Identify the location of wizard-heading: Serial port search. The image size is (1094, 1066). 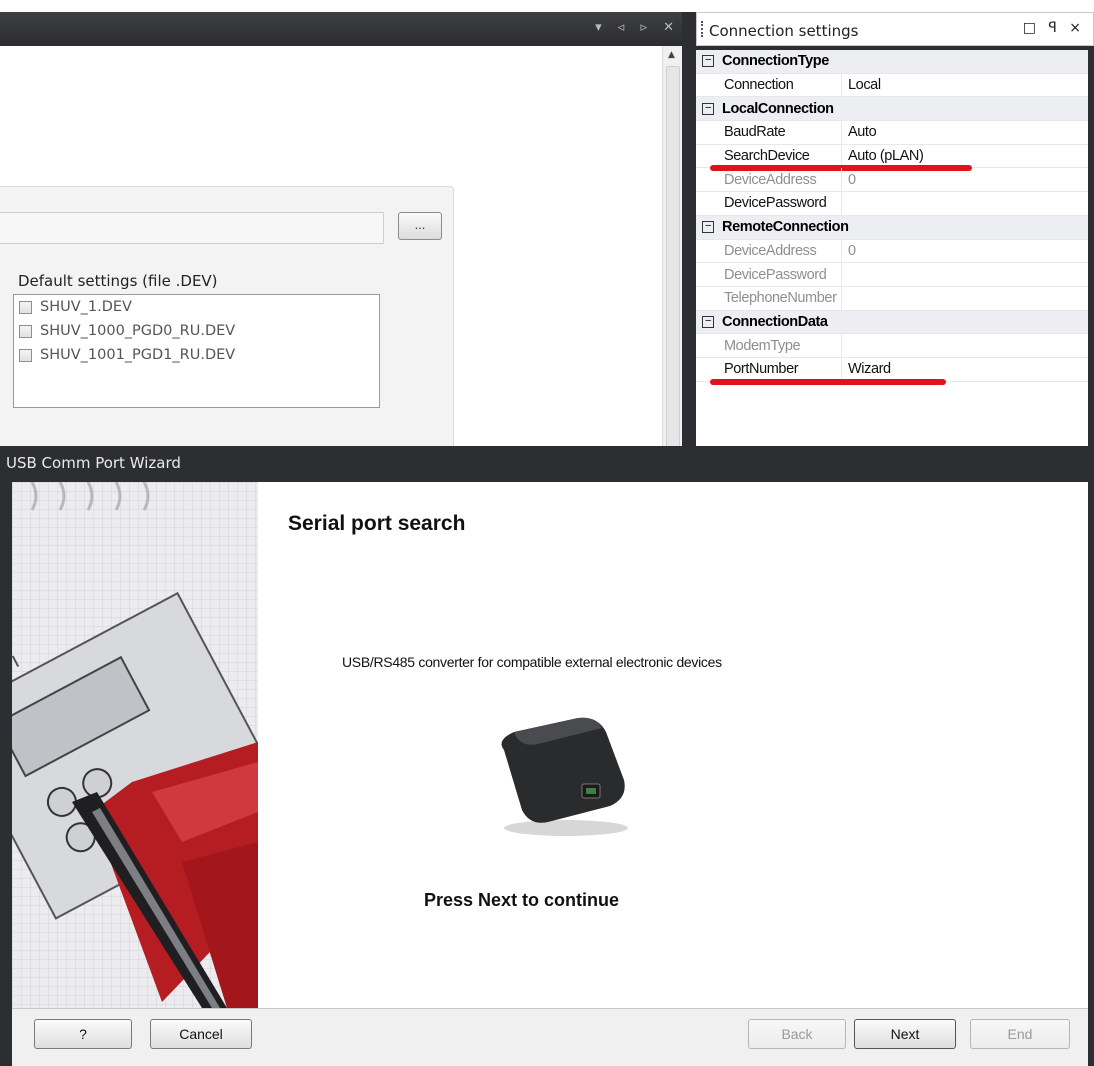
(377, 523).